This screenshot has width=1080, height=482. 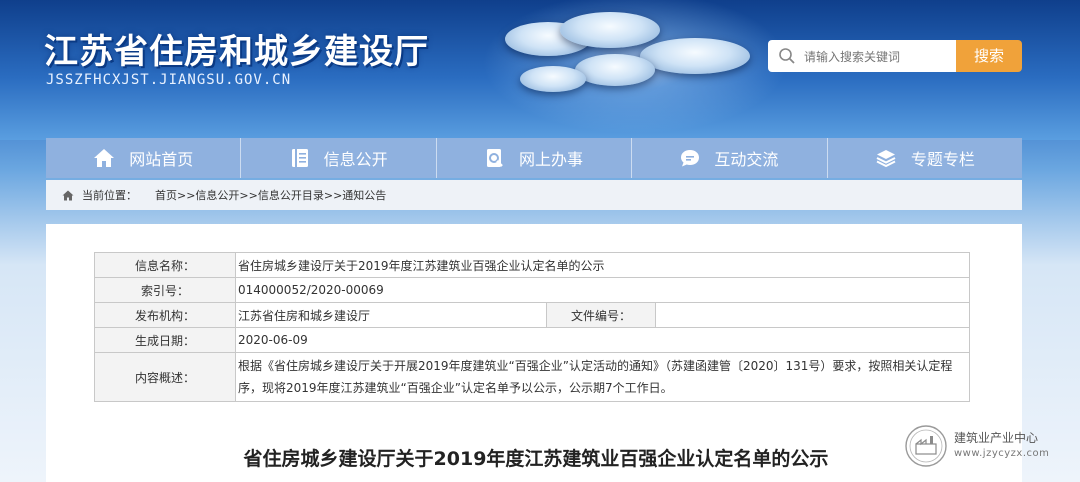 What do you see at coordinates (812, 315) in the screenshot?
I see `docno-value` at bounding box center [812, 315].